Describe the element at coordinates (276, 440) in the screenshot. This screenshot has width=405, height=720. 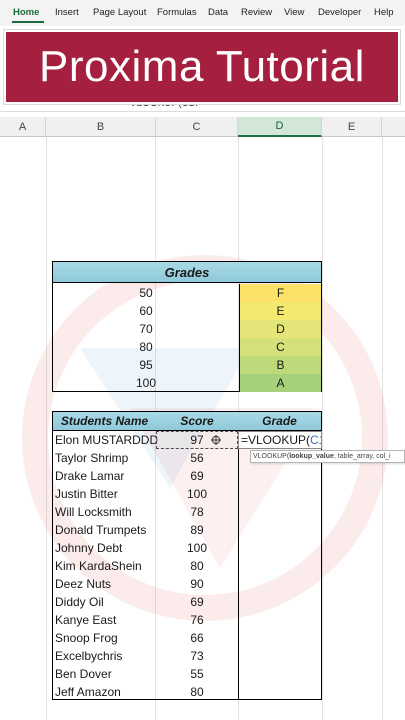
I see `formula-text: =VLOOKUP(` at that location.